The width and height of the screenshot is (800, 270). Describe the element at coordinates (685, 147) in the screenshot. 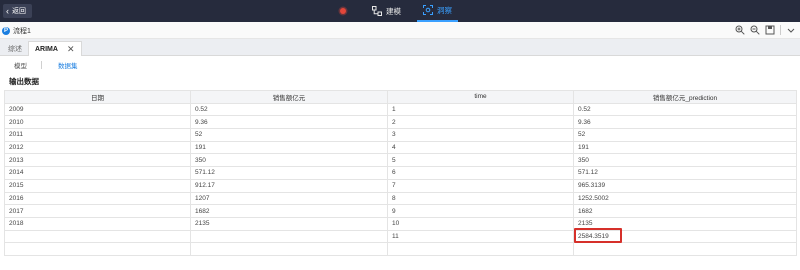

I see `table-cell: 191` at that location.